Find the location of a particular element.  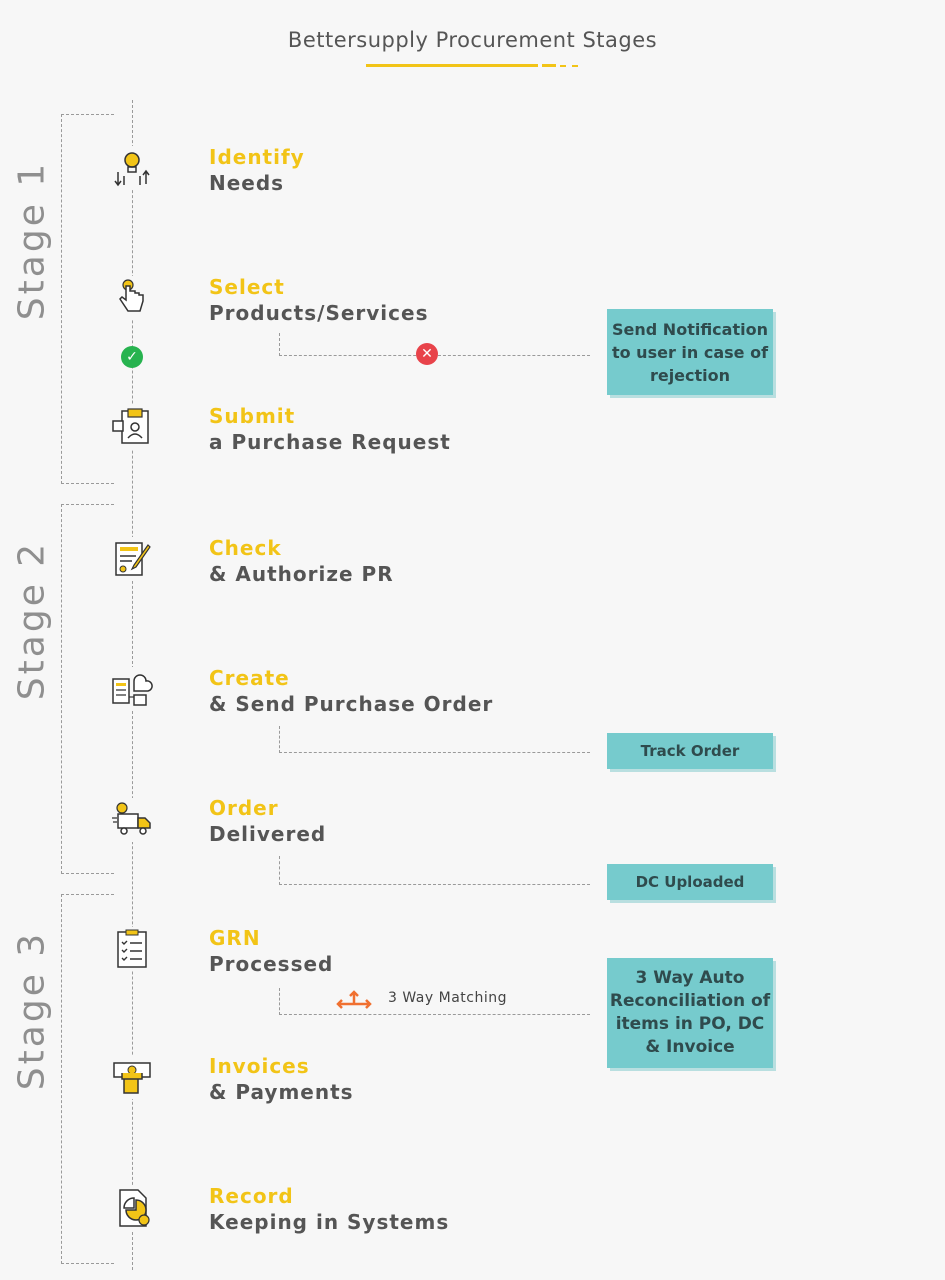

step-record-head: Record is located at coordinates (251, 1196).